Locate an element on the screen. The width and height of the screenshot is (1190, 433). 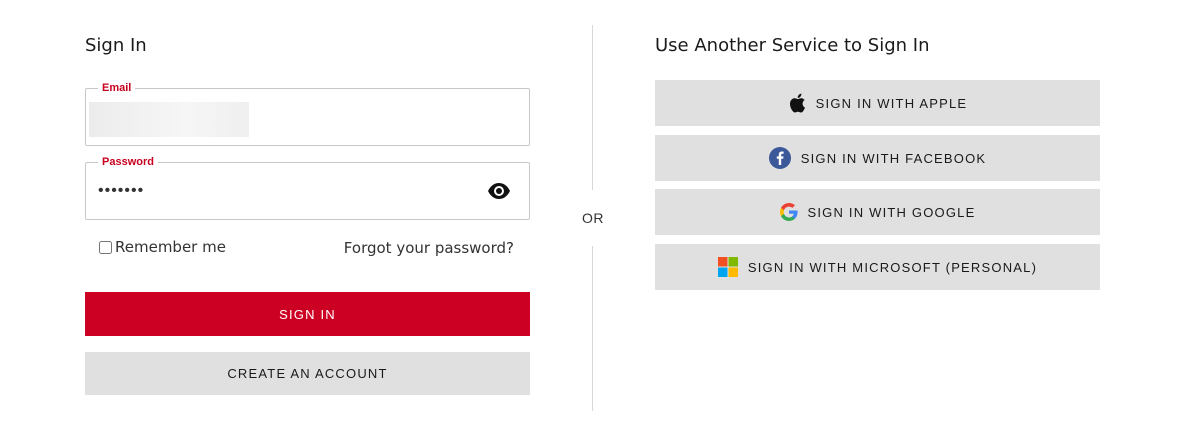
apple-icon is located at coordinates (797, 103).